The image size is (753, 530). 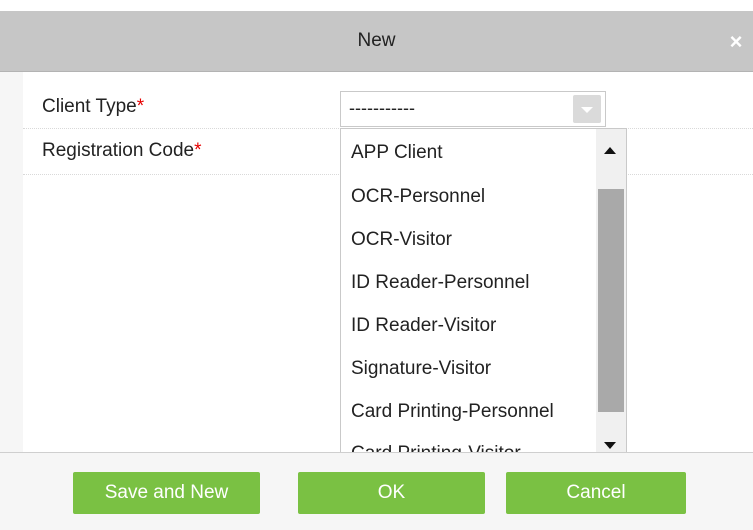 I want to click on scroll-up-arrow-icon, so click(x=610, y=150).